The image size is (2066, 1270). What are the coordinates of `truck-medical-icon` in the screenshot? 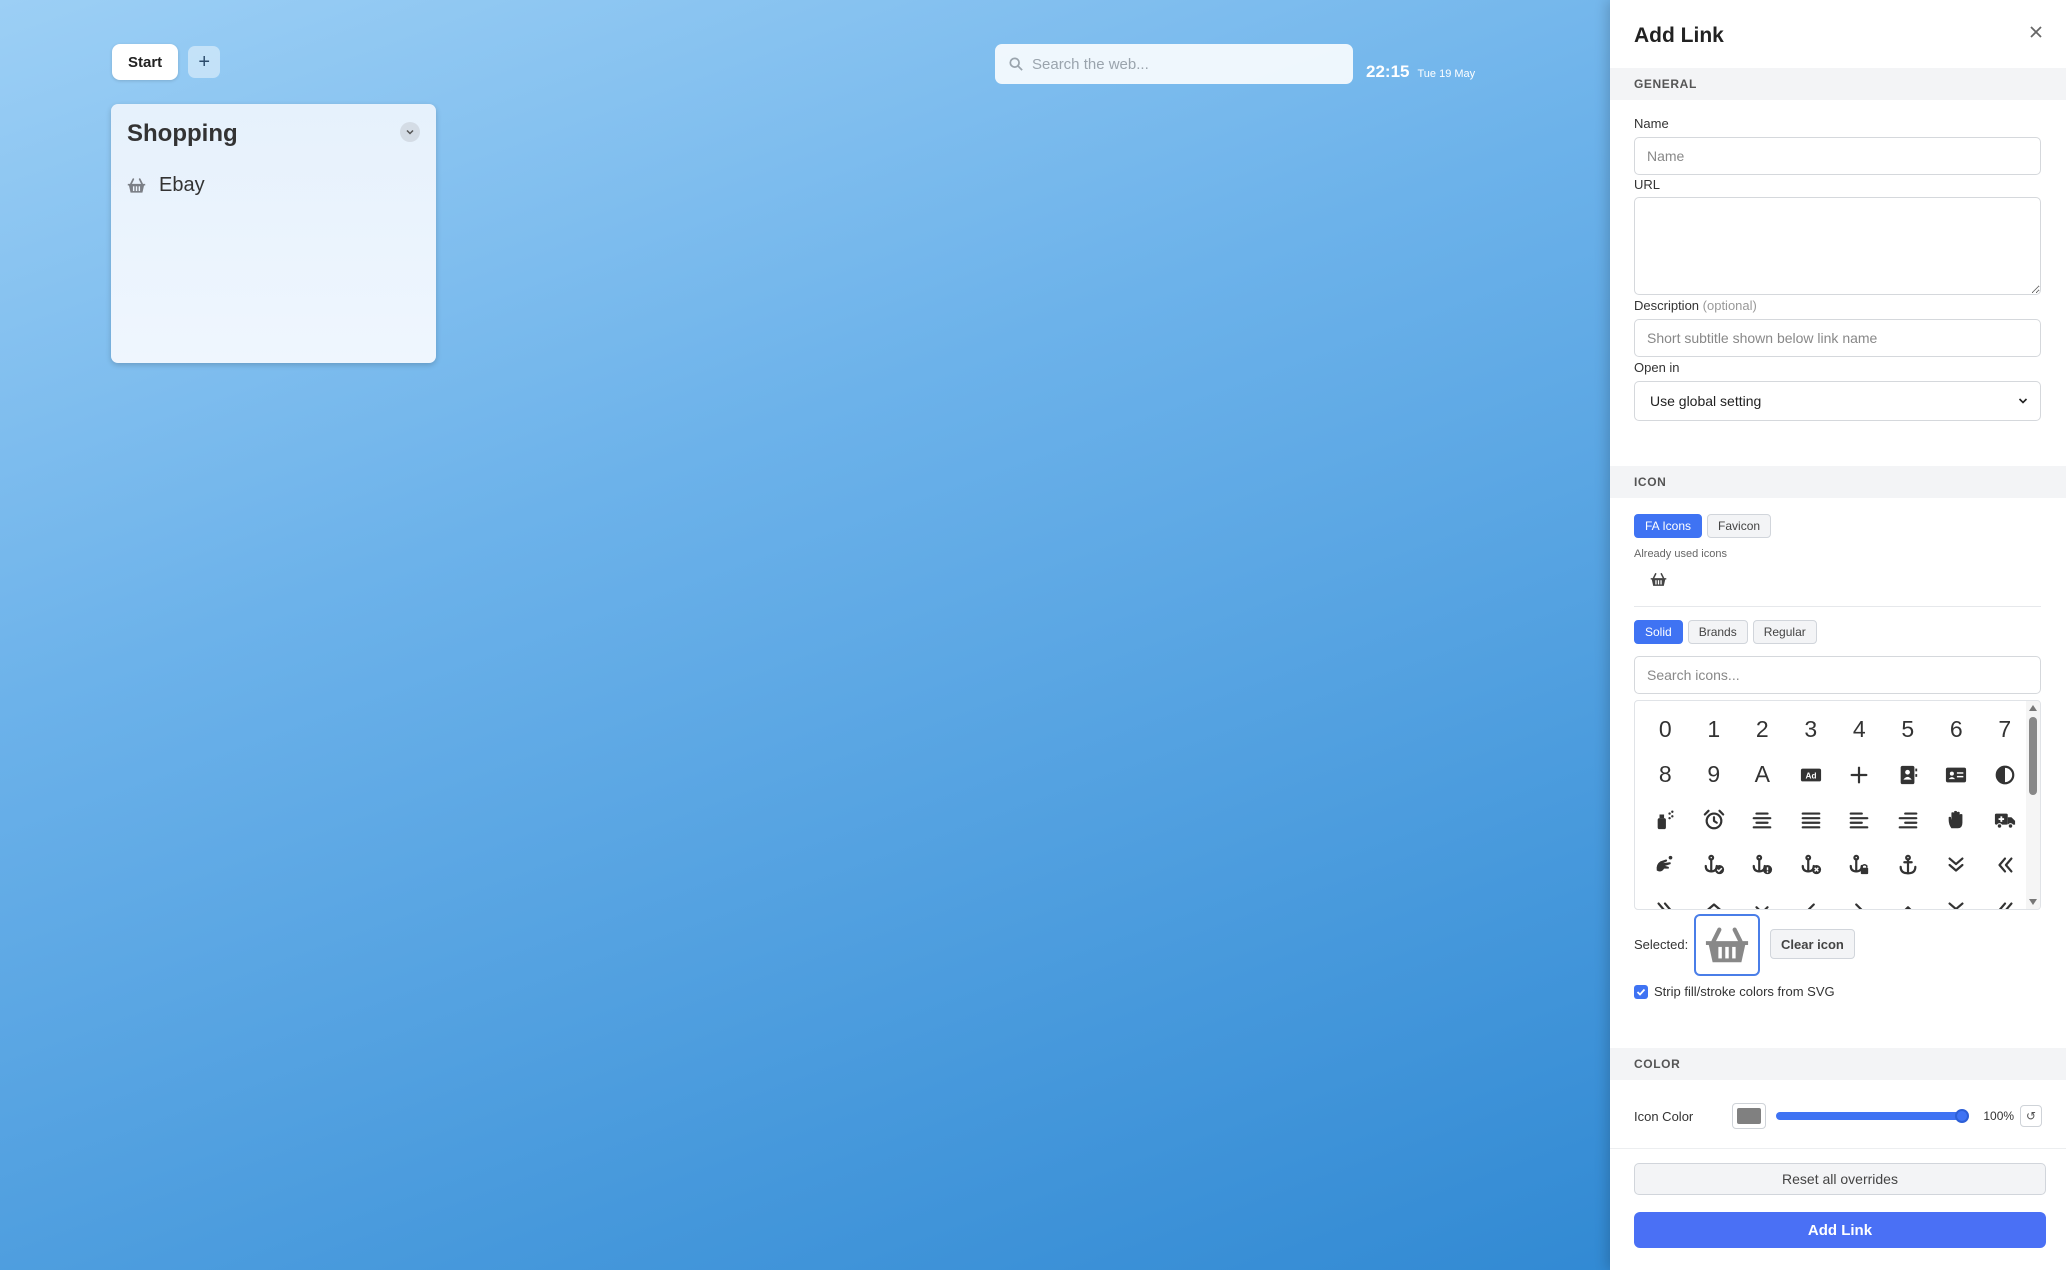 It's located at (2005, 819).